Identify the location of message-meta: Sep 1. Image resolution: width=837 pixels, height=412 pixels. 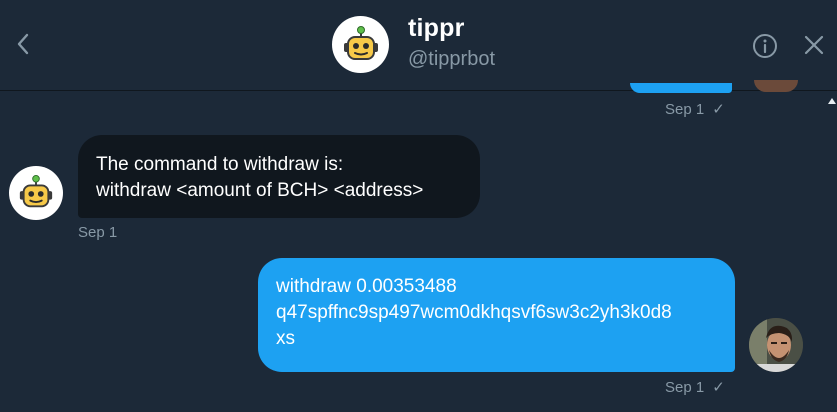
(97, 232).